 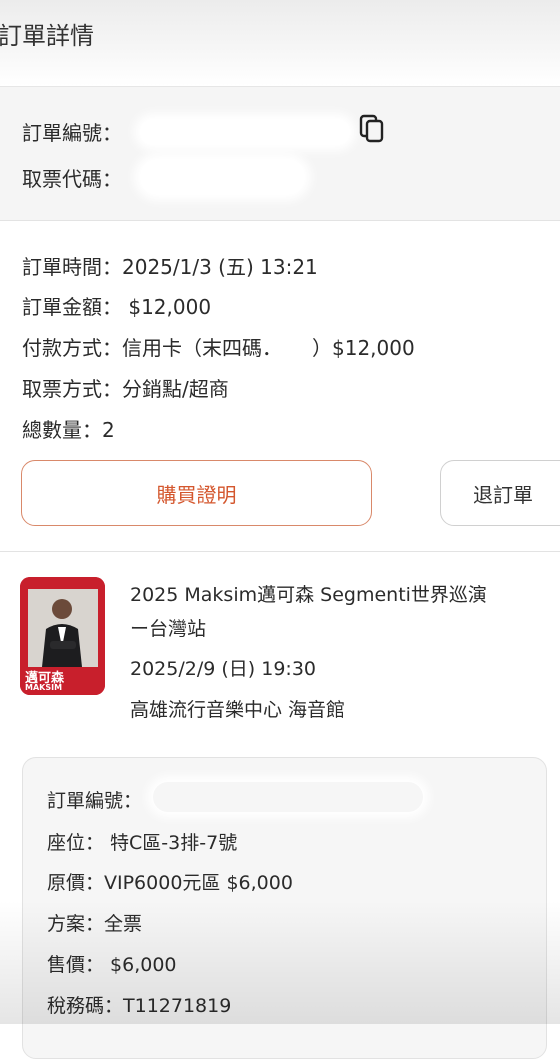 I want to click on order-time: 訂單時間：2025/1/3 (五) 13:21, so click(x=170, y=267).